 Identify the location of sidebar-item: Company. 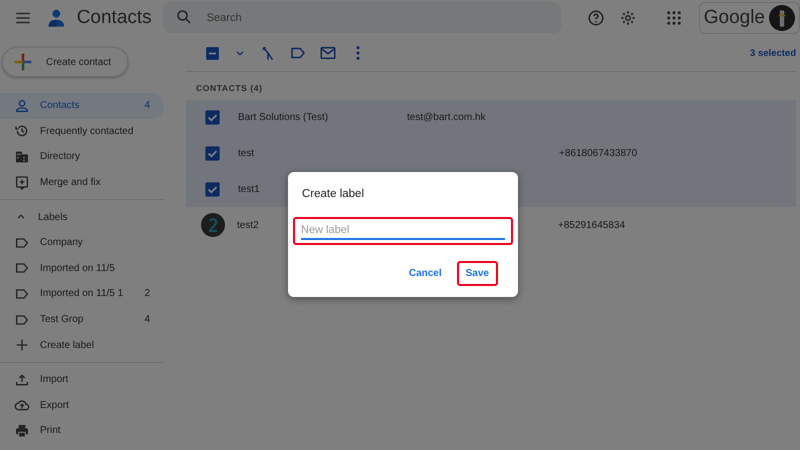
(82, 243).